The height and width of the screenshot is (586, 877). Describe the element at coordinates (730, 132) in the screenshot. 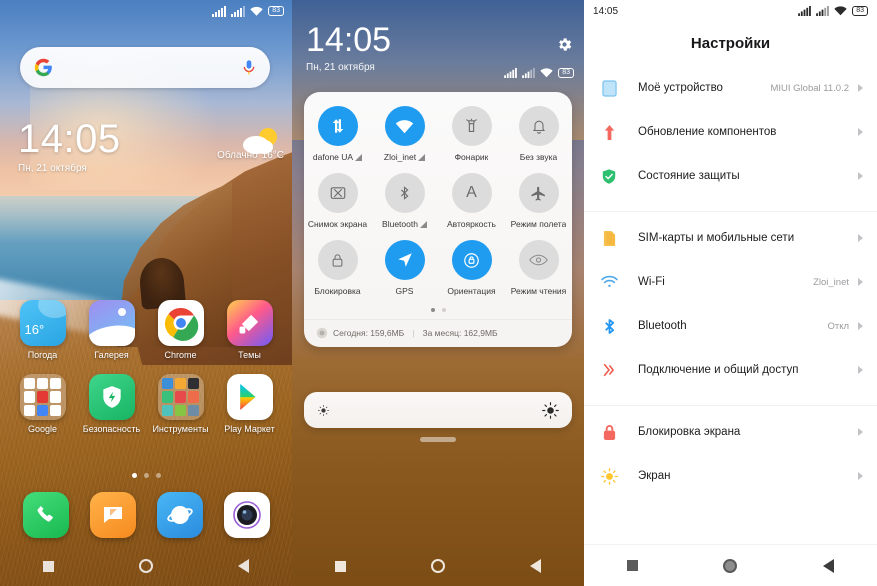

I see `settings-row-components-update: Обновление компонентов` at that location.